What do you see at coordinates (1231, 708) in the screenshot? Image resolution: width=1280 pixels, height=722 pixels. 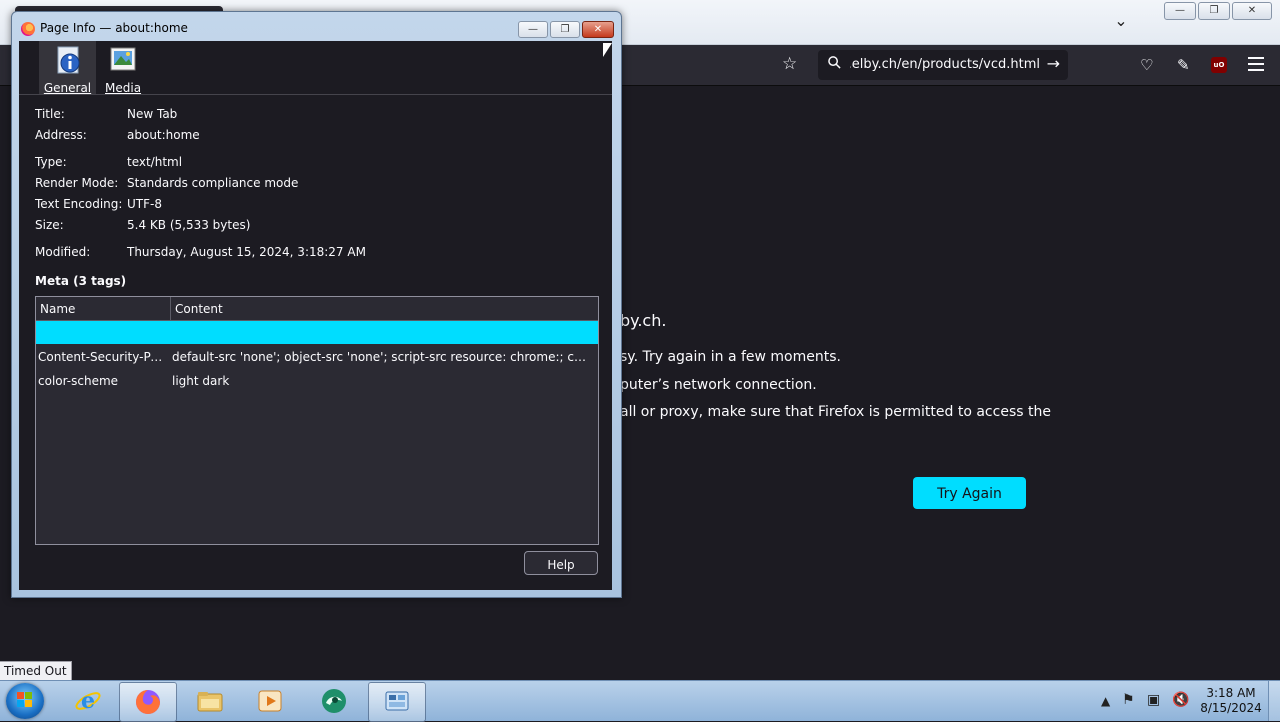 I see `clock-date: 8/15/2024` at bounding box center [1231, 708].